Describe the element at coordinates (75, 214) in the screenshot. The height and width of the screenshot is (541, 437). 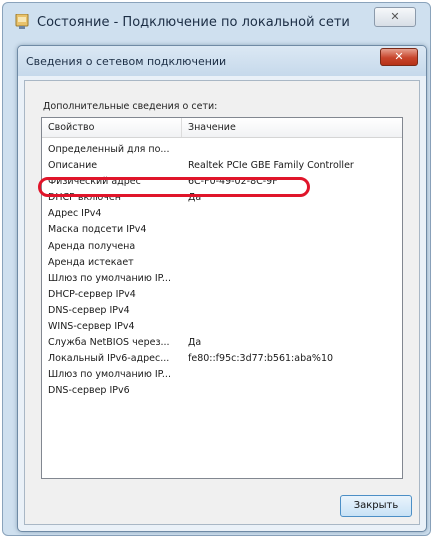
I see `cell-property: Адрес IPv4` at that location.